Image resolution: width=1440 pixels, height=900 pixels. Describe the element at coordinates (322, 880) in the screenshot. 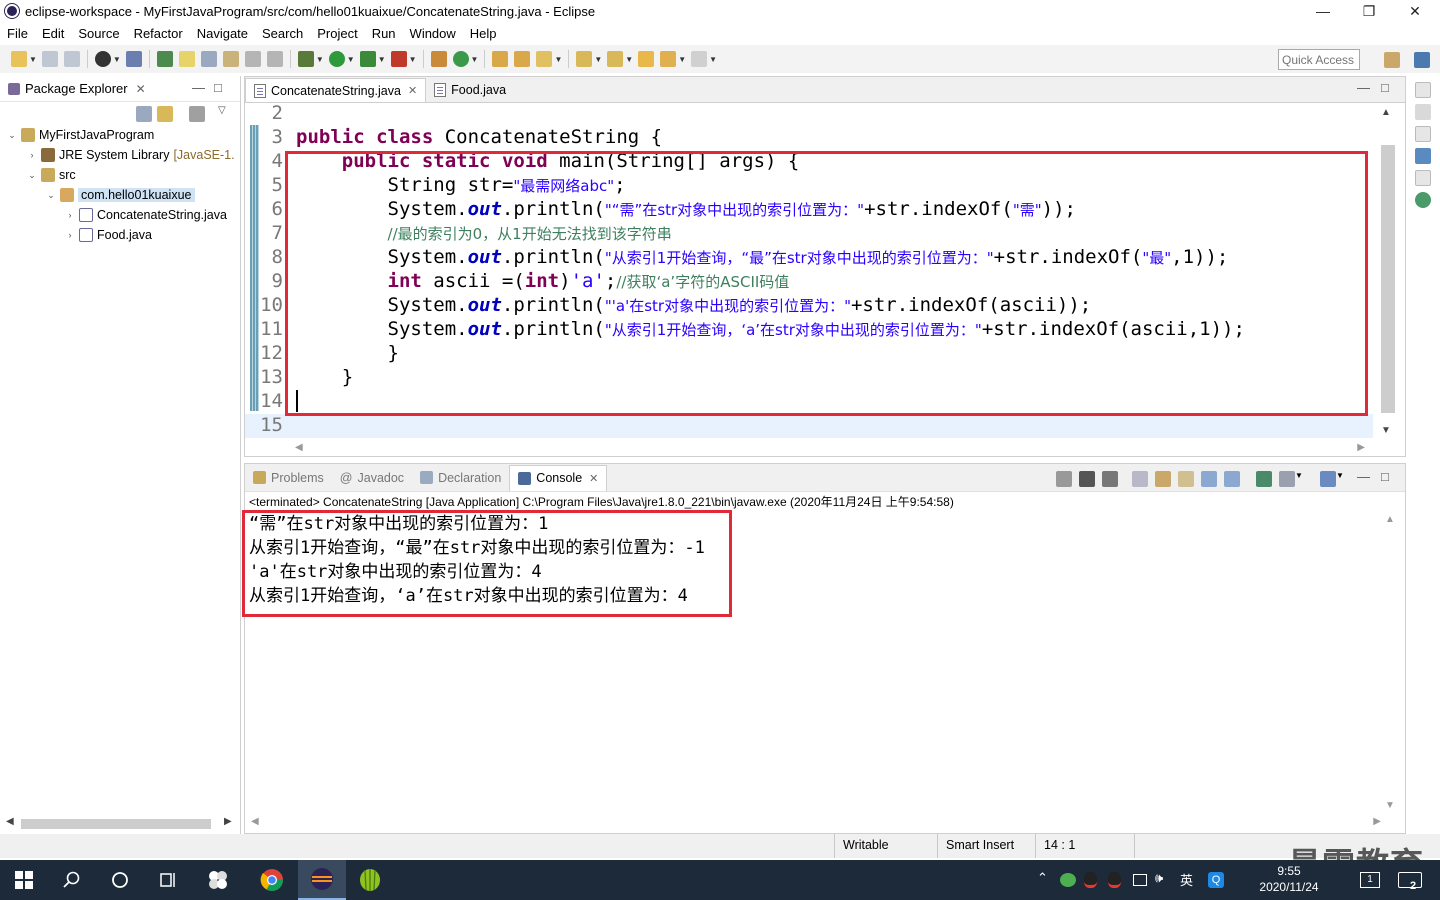

I see `taskbar-app-eclipse` at that location.